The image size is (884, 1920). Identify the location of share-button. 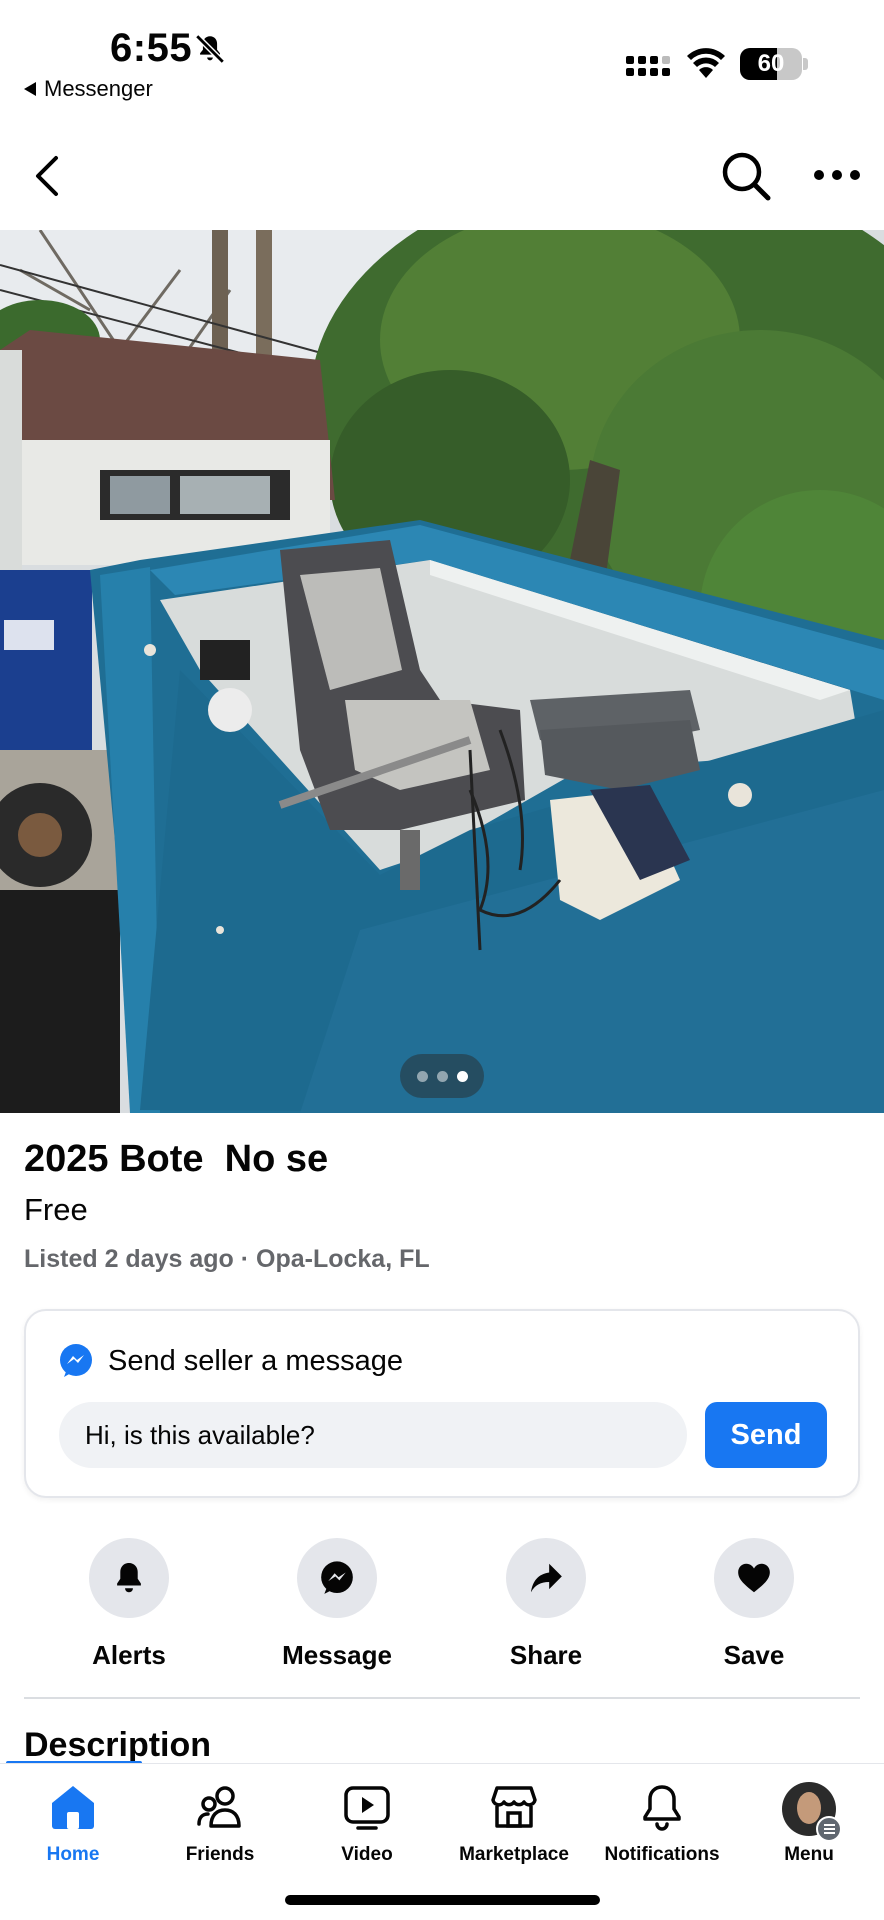
(546, 1578).